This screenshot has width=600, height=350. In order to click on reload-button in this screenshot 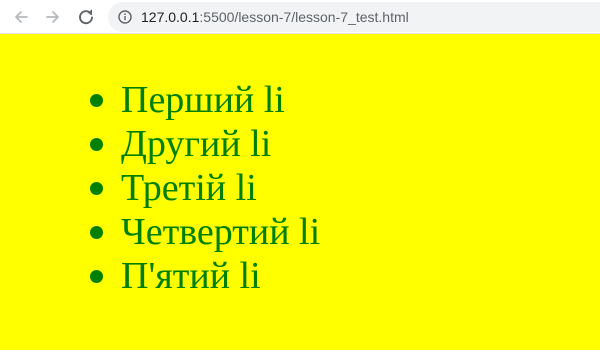, I will do `click(86, 17)`.